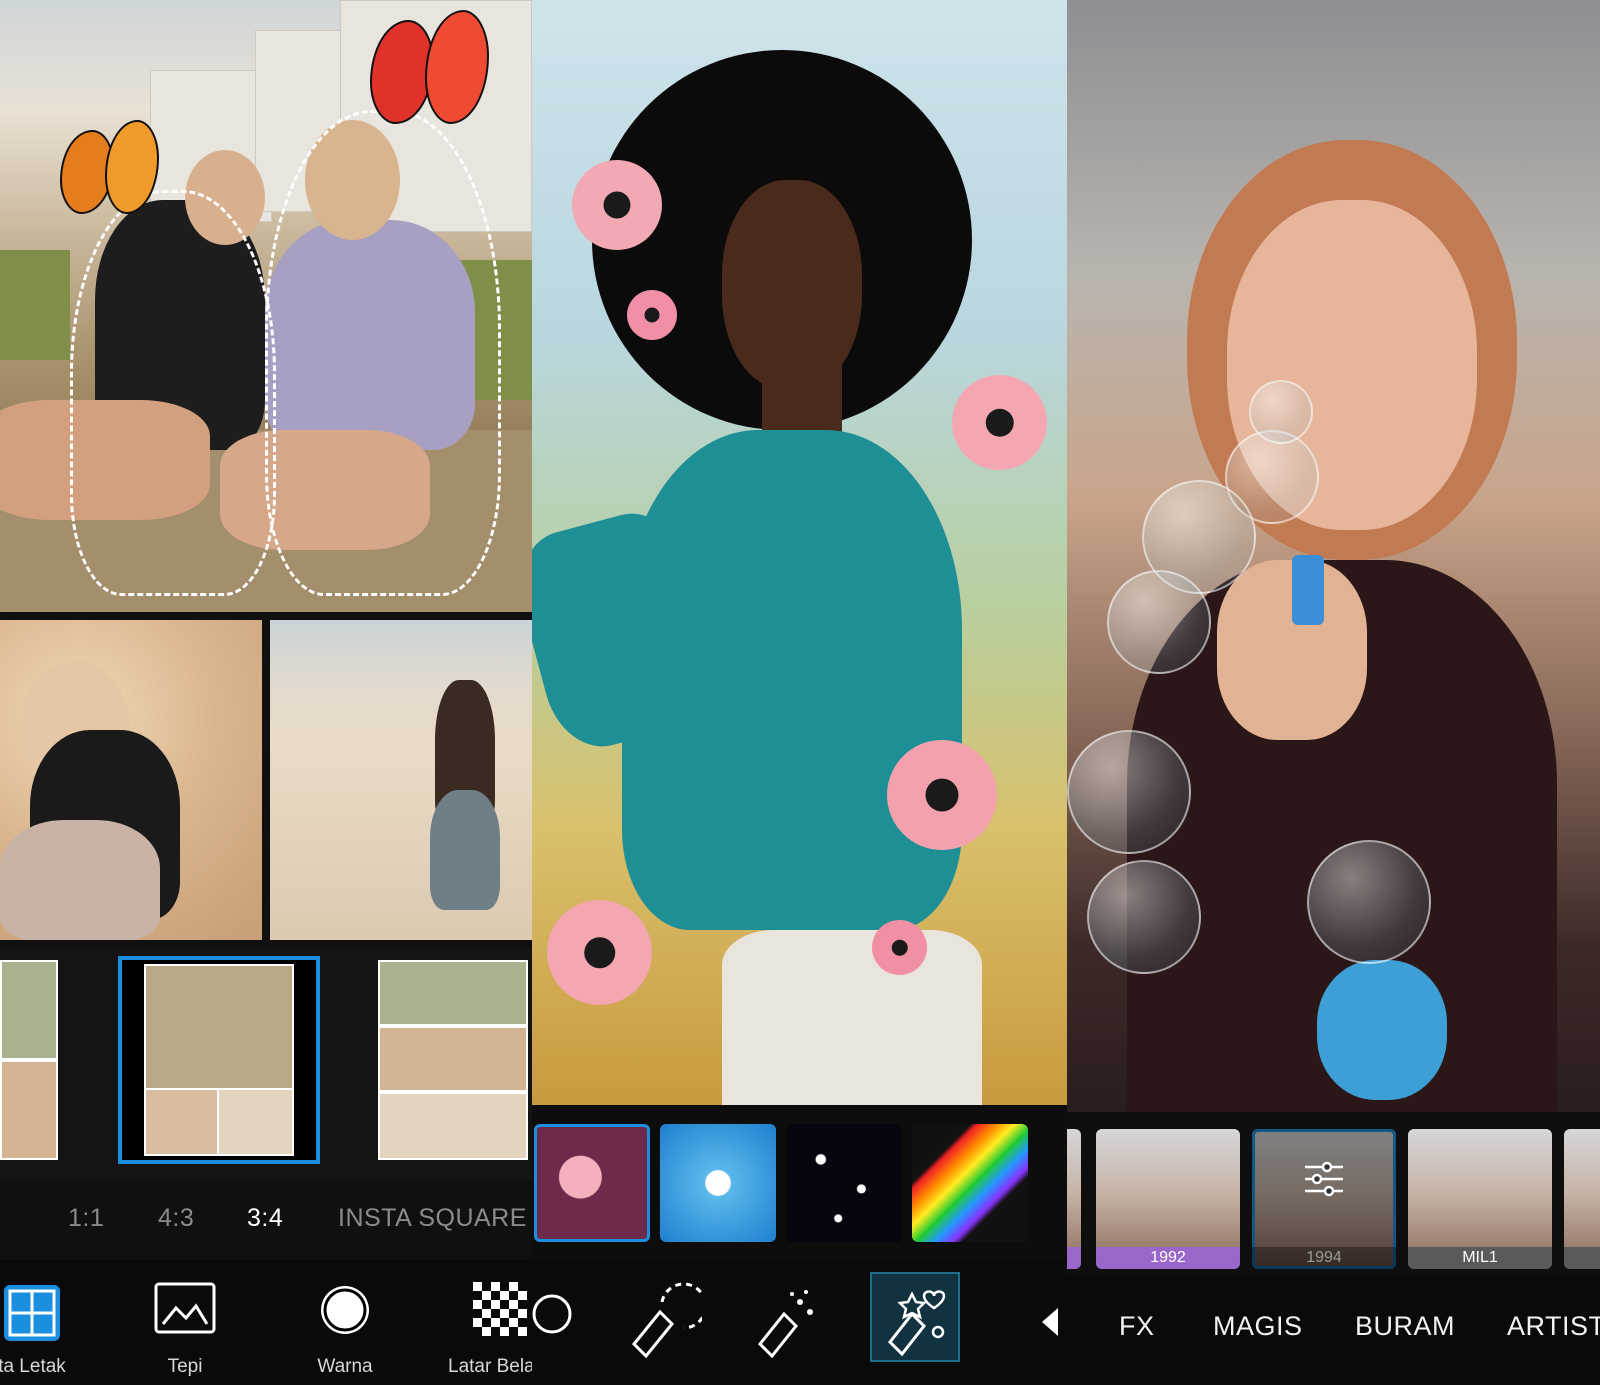 The image size is (1600, 1385). What do you see at coordinates (592, 1183) in the screenshot?
I see `pink-flowers-sticker` at bounding box center [592, 1183].